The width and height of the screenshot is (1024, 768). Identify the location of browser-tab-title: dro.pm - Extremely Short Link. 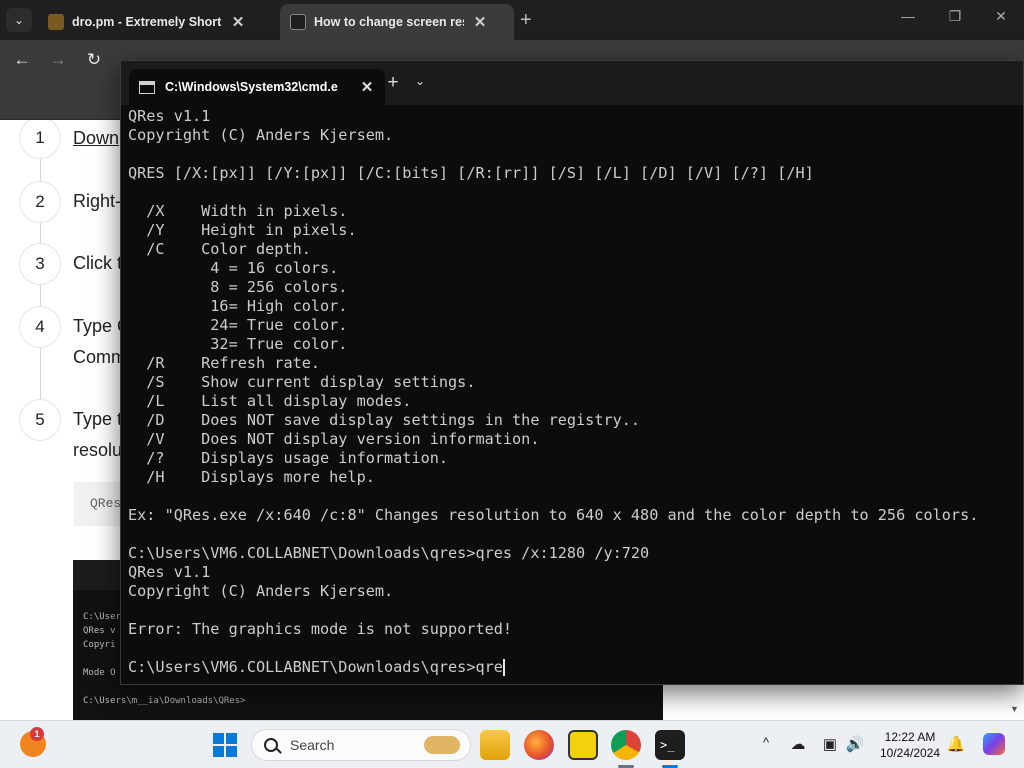
(147, 22).